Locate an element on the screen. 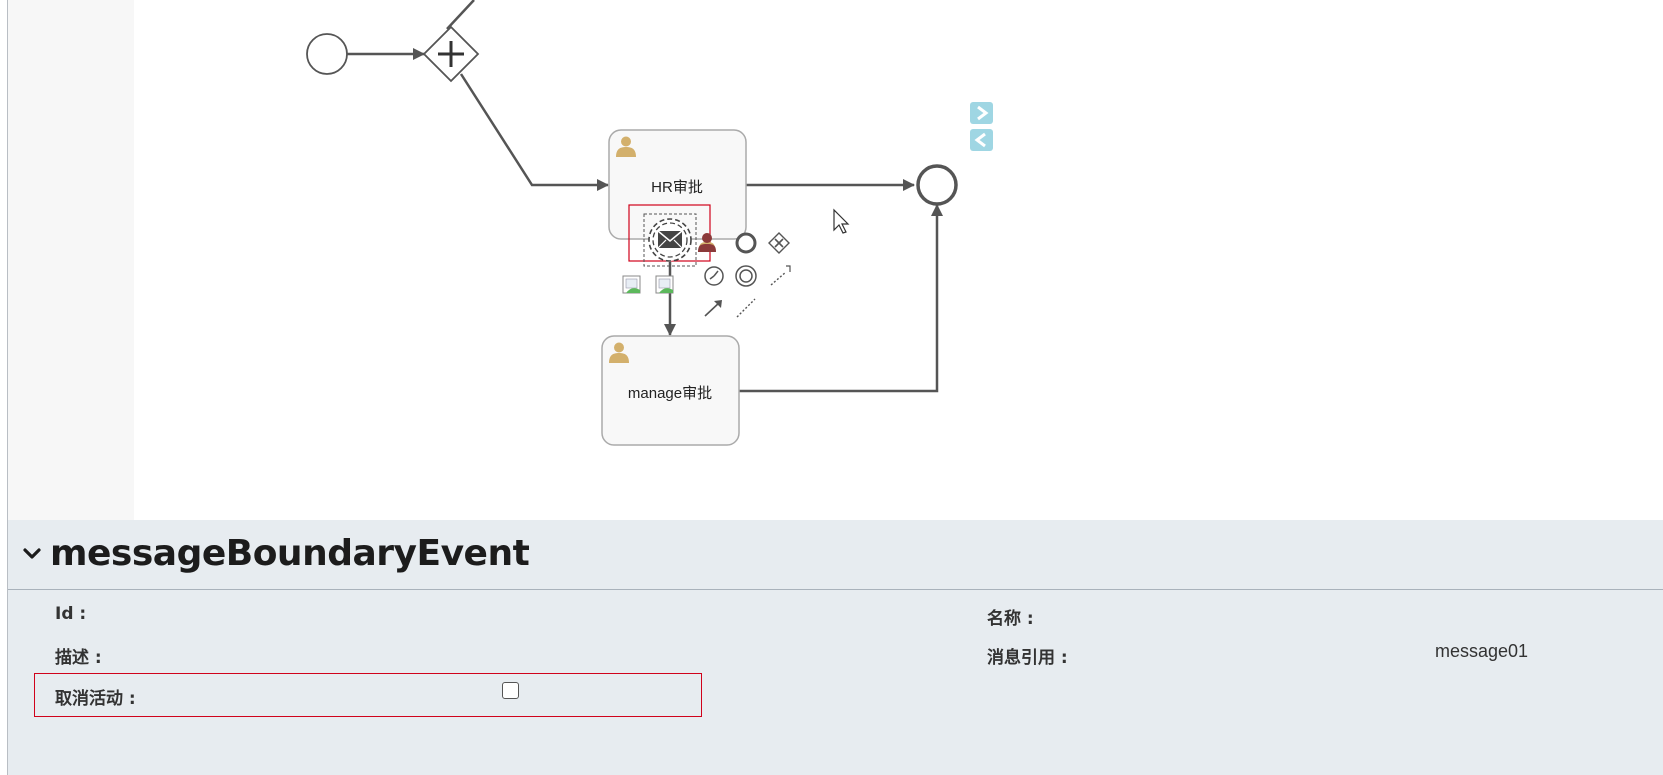 The height and width of the screenshot is (775, 1663). hr-task-label: HR审批 is located at coordinates (677, 187).